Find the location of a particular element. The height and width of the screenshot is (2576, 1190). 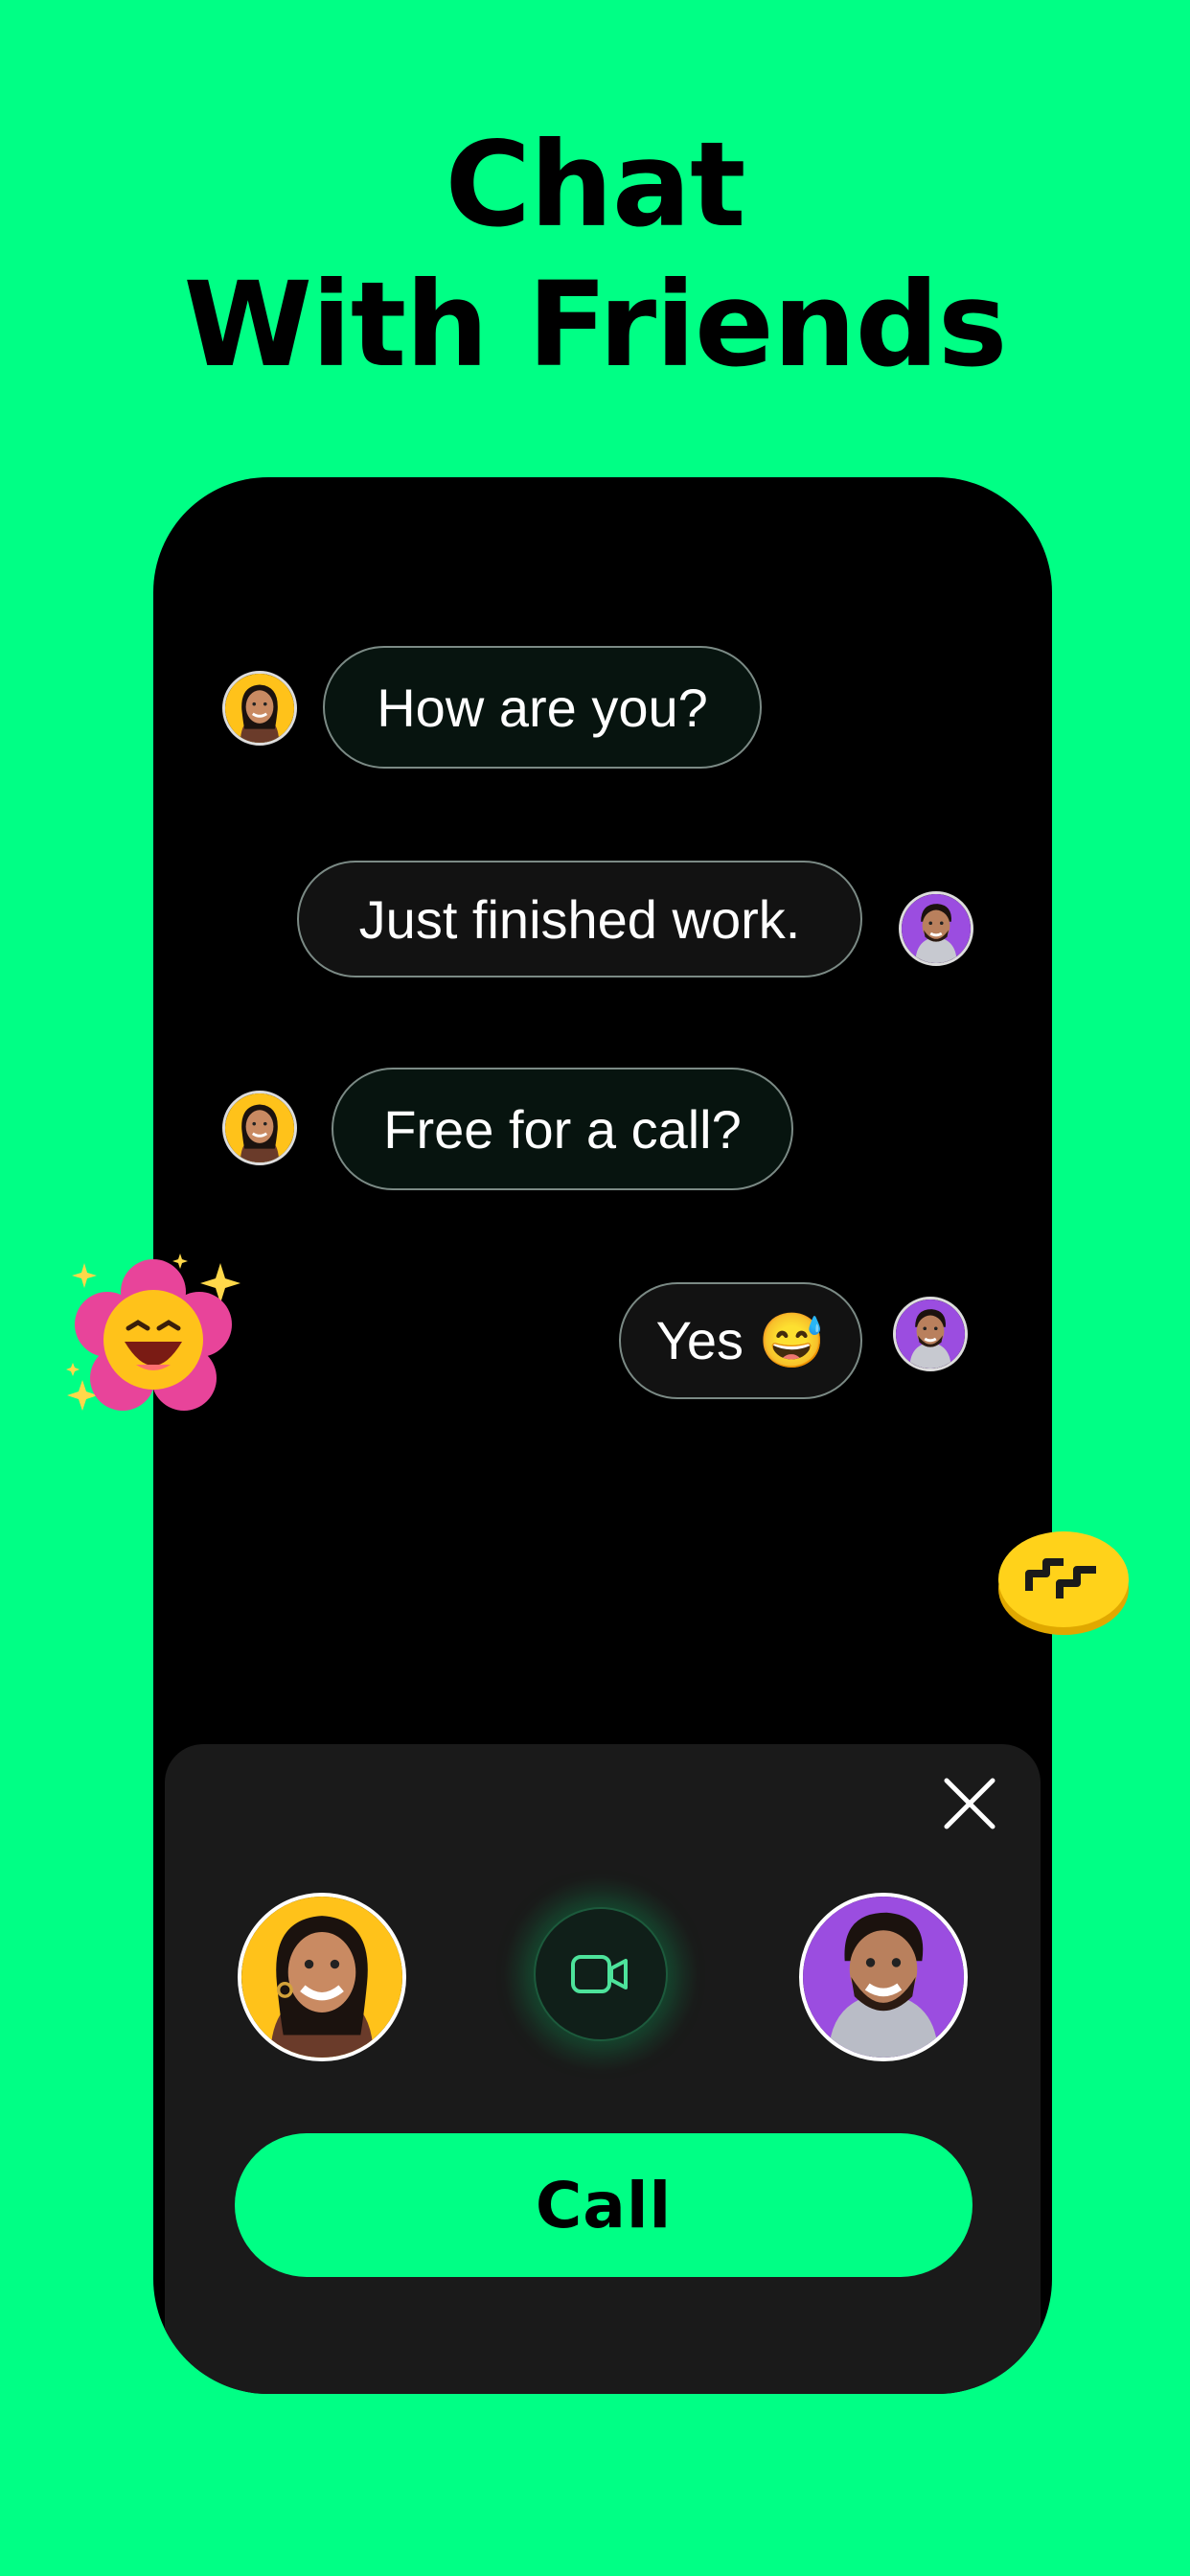

message-bubble-4: Yes 😅 is located at coordinates (741, 1341).